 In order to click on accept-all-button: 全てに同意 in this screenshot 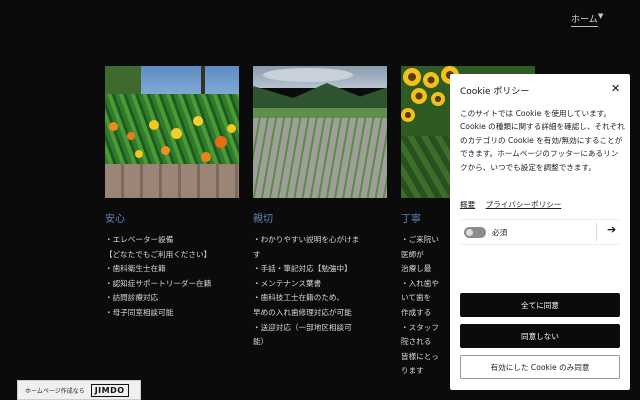, I will do `click(540, 305)`.